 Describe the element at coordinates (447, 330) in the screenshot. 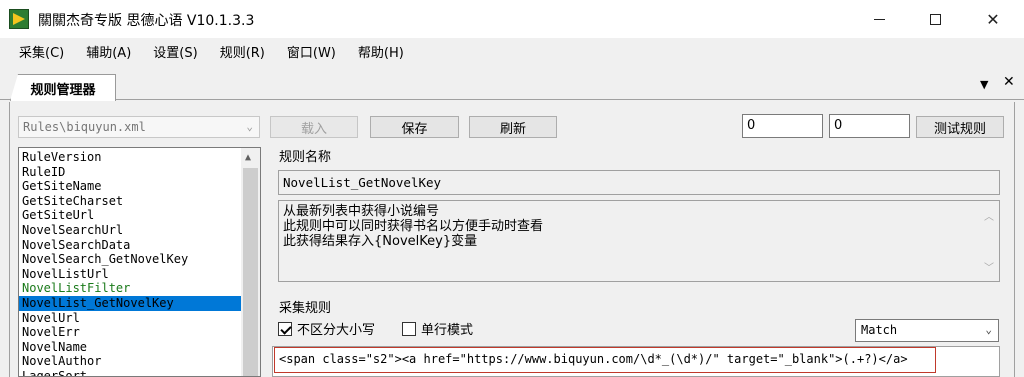

I see `single-line-label: 单行模式` at that location.